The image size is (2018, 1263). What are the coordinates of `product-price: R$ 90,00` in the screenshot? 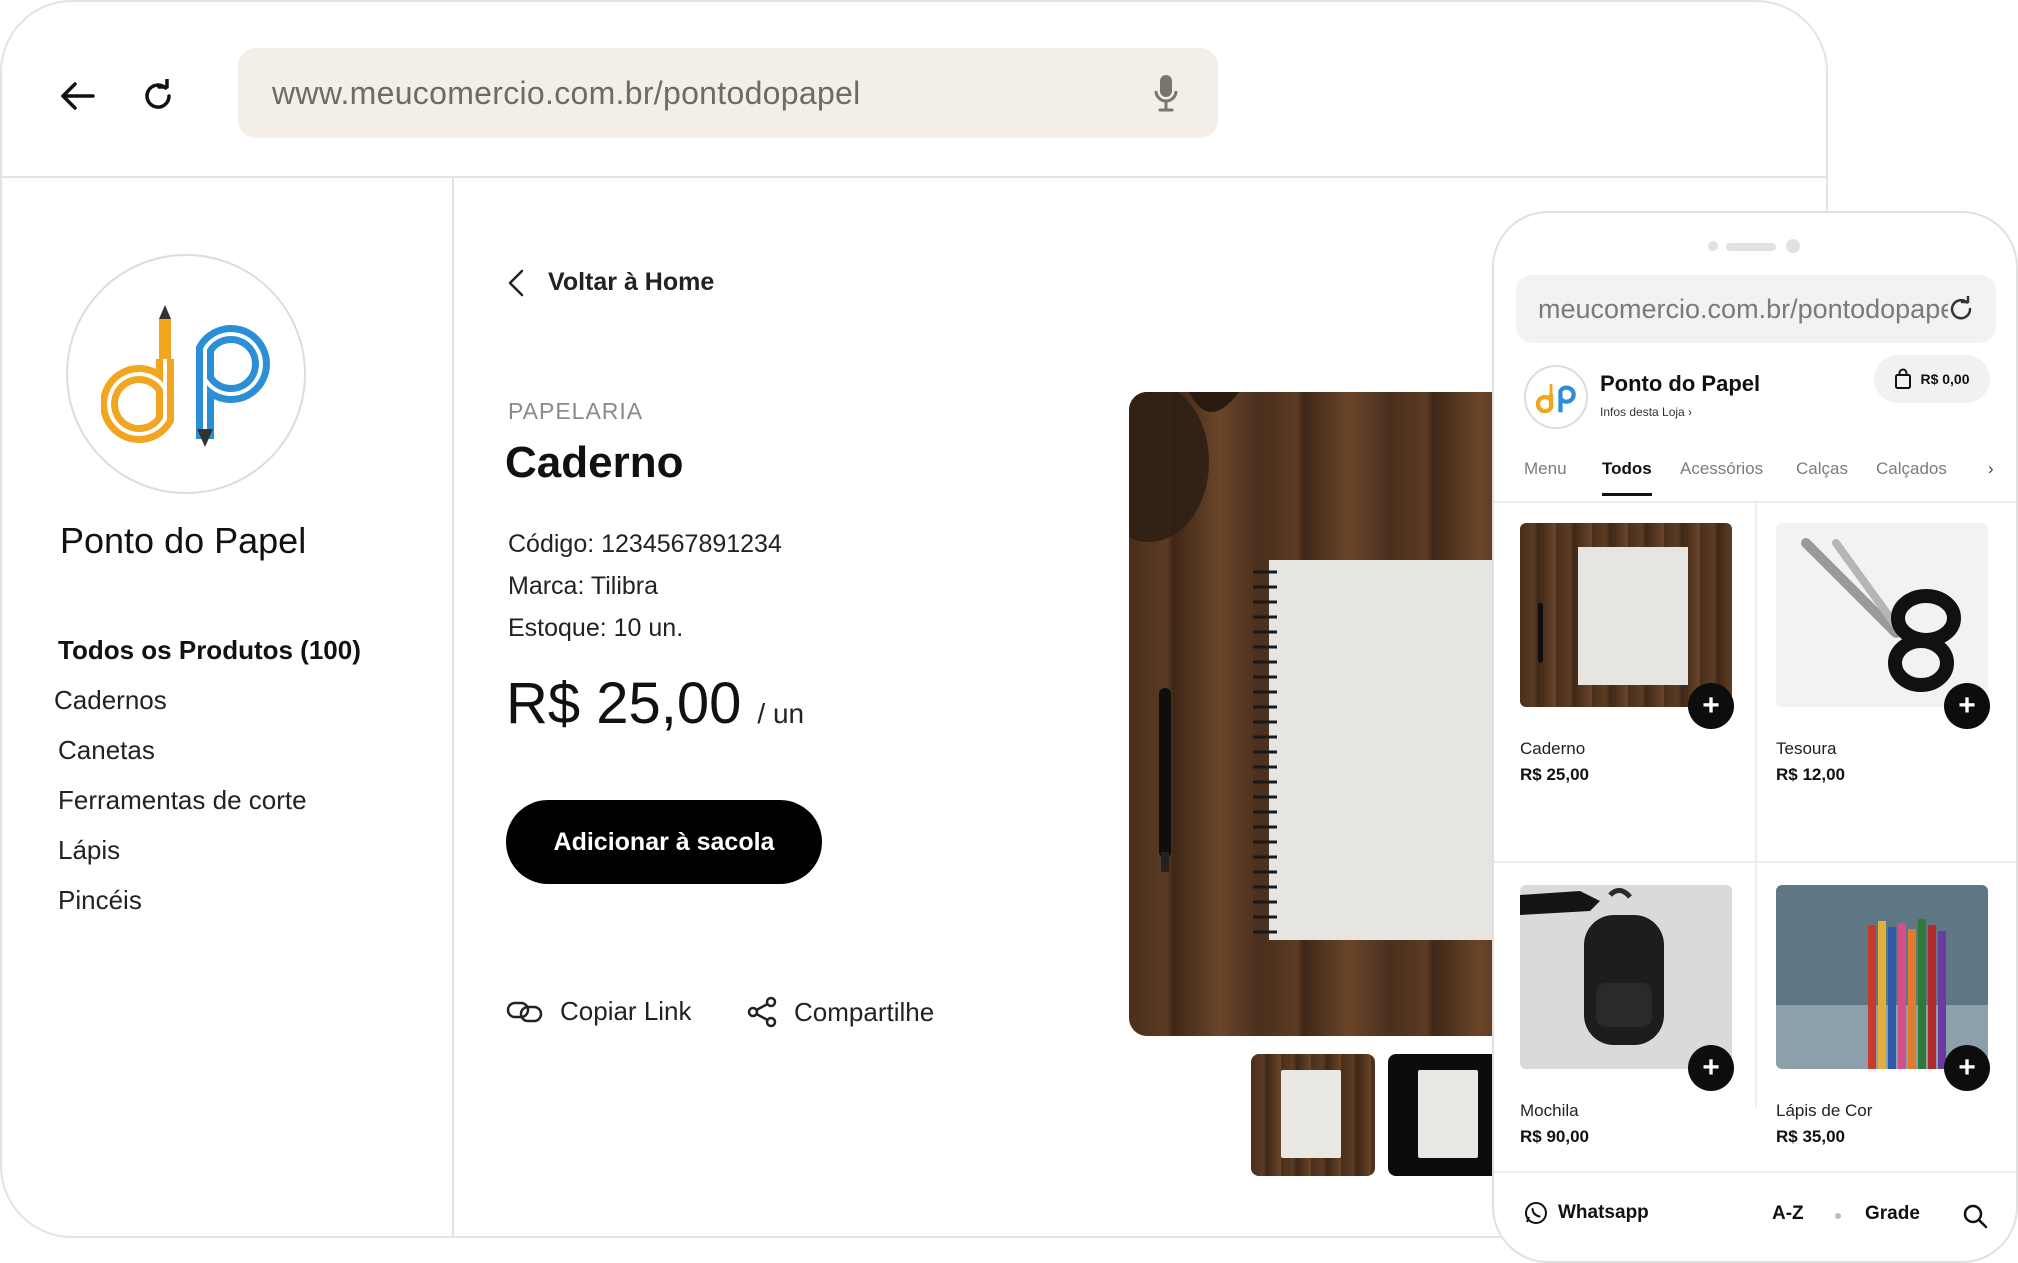 It's located at (1554, 1136).